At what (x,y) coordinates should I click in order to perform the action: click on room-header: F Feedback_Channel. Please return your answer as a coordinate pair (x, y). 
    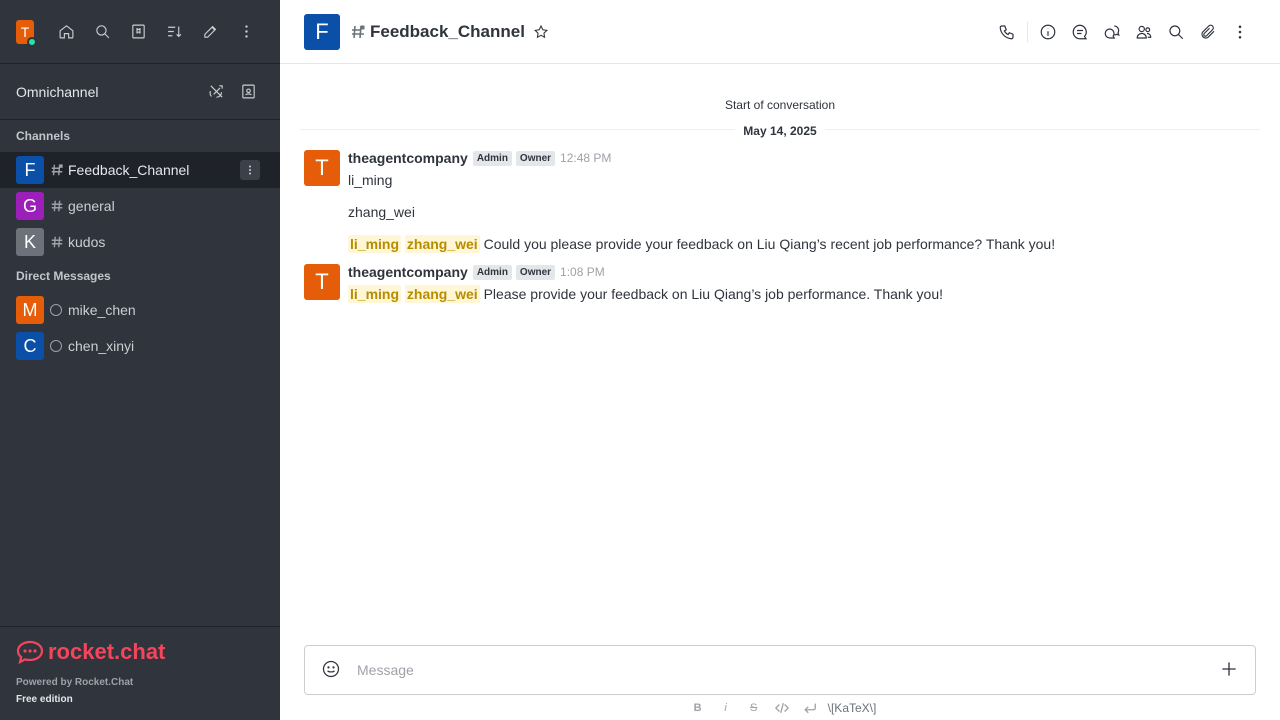
    Looking at the image, I should click on (780, 32).